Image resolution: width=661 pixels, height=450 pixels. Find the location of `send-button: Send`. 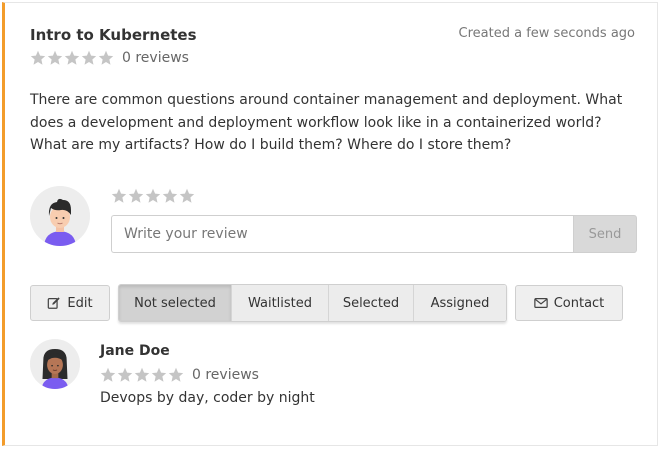

send-button: Send is located at coordinates (605, 234).